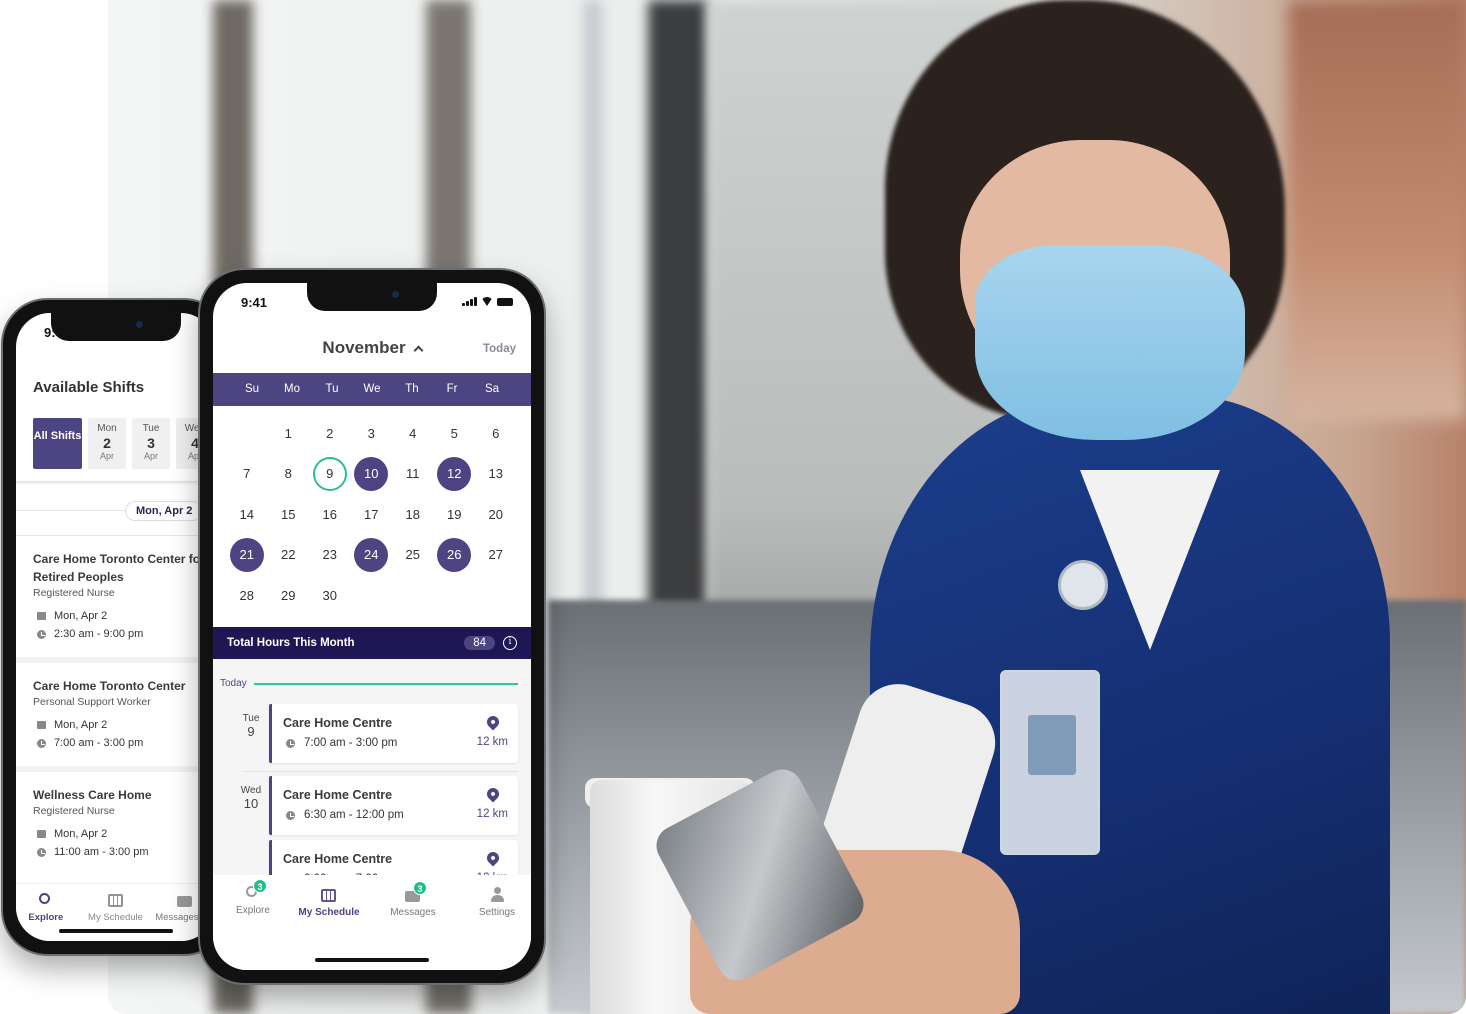  I want to click on calendar-day-with-shift: 12, so click(455, 474).